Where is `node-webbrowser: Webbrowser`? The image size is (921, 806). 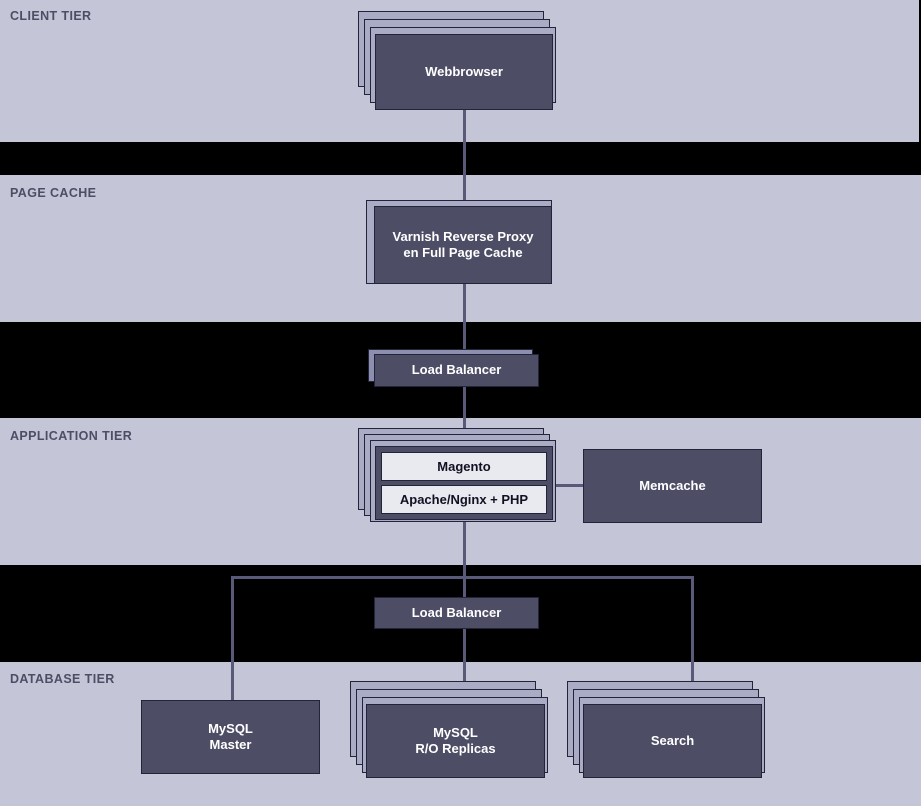
node-webbrowser: Webbrowser is located at coordinates (464, 72).